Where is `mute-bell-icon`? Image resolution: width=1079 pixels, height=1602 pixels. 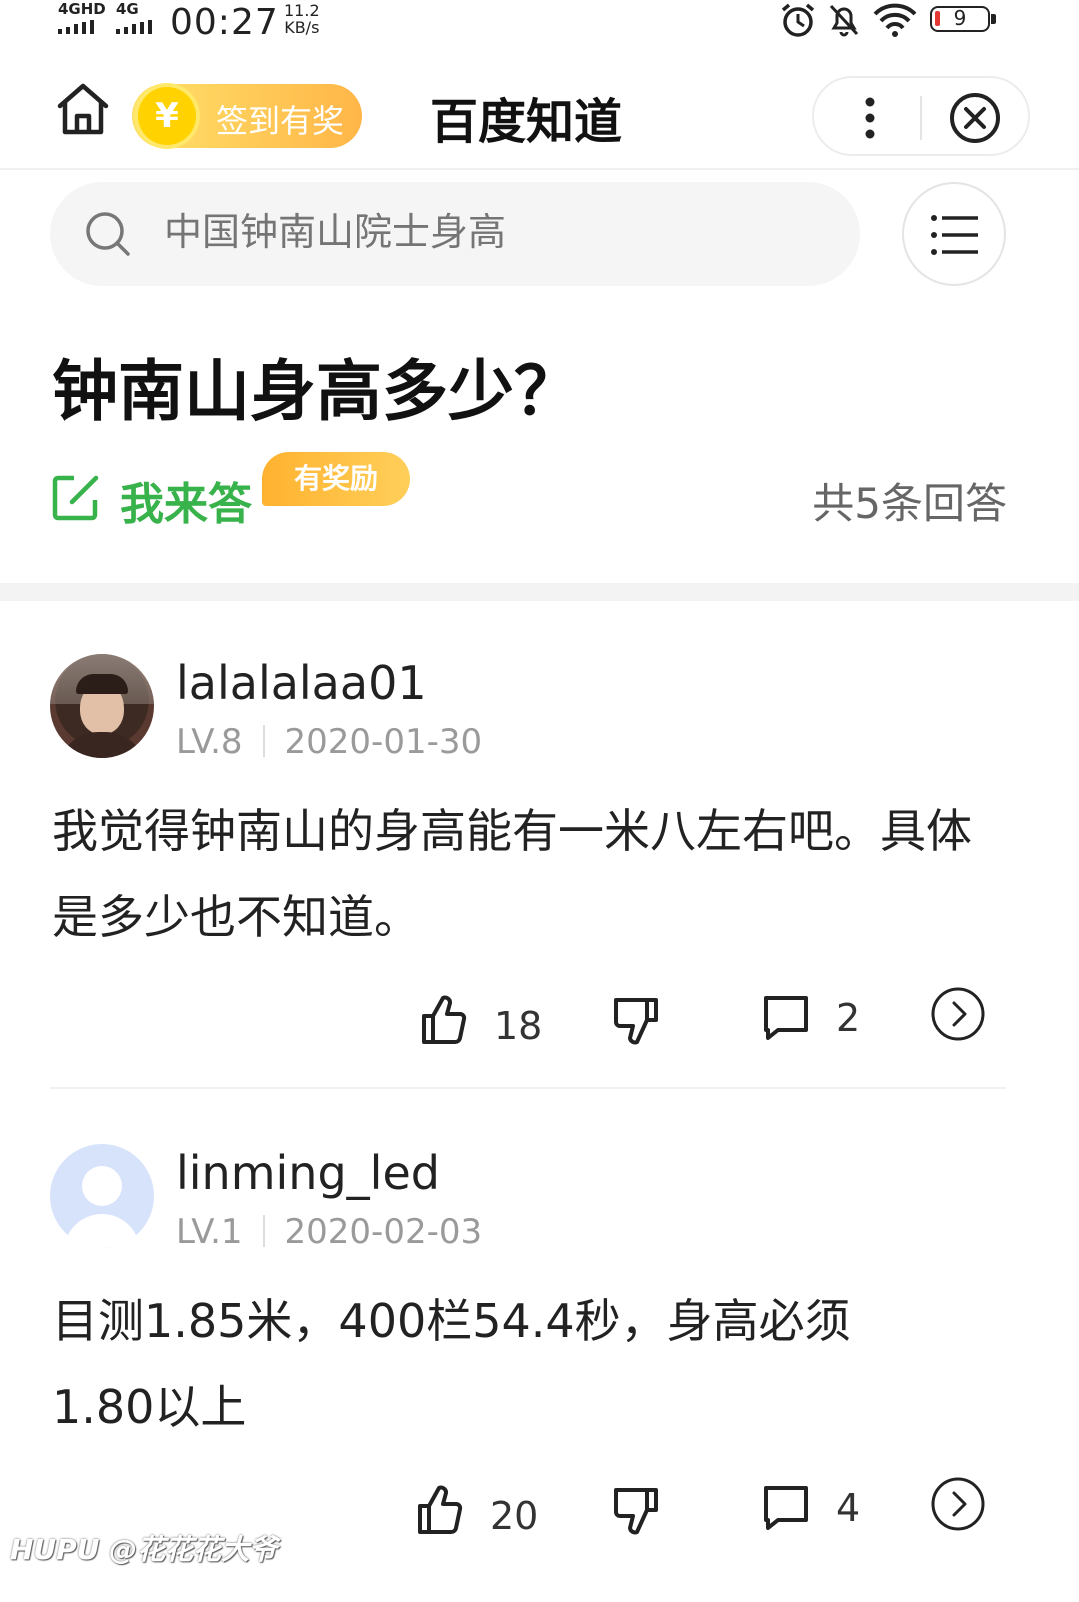
mute-bell-icon is located at coordinates (844, 20).